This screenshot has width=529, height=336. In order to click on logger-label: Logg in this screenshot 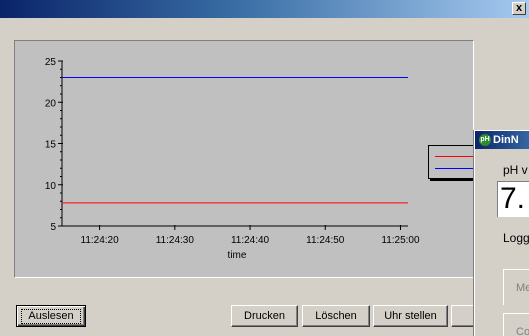, I will do `click(516, 238)`.